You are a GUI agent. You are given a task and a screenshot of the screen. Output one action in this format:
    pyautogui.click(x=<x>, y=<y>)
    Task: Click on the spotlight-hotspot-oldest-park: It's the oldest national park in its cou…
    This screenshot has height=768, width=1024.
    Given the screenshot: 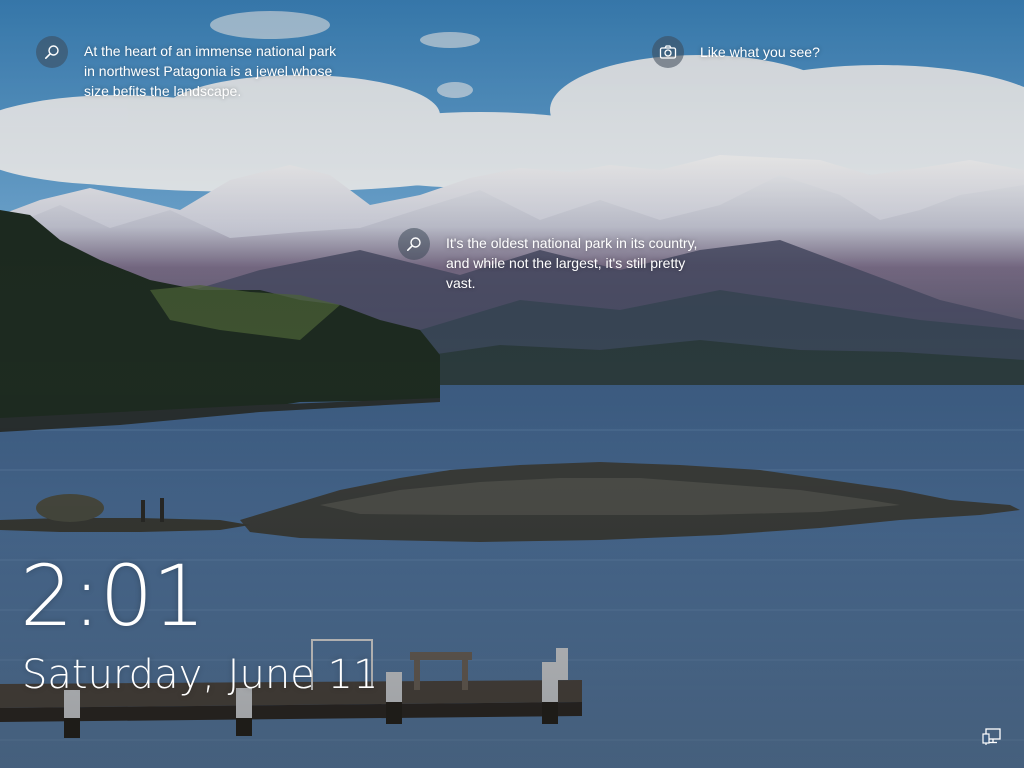 What is the action you would take?
    pyautogui.click(x=567, y=260)
    